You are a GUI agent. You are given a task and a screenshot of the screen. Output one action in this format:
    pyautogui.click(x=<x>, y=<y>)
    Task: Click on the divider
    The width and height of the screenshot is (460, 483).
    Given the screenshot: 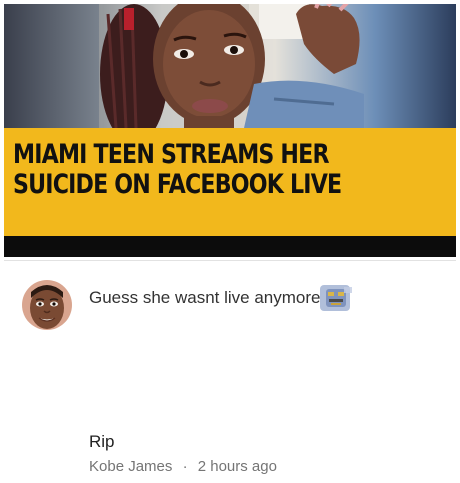 What is the action you would take?
    pyautogui.click(x=230, y=260)
    